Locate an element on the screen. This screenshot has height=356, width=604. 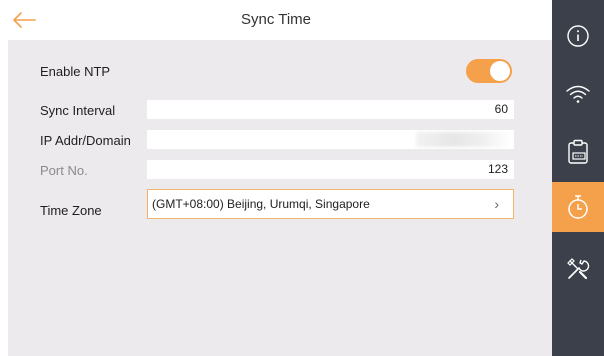
time-zone-value: (GMT+08:00) Beijing, Urumqi, Singapore is located at coordinates (261, 204).